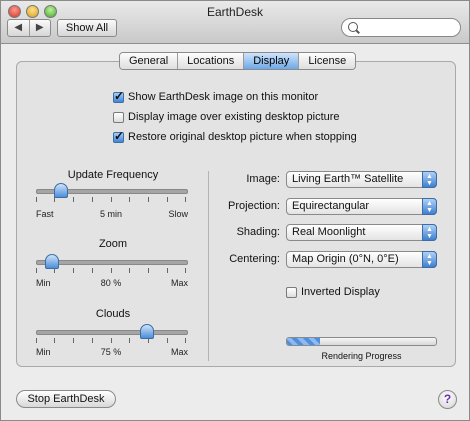 The image size is (470, 421). I want to click on zoom-label: Zoom, so click(113, 244).